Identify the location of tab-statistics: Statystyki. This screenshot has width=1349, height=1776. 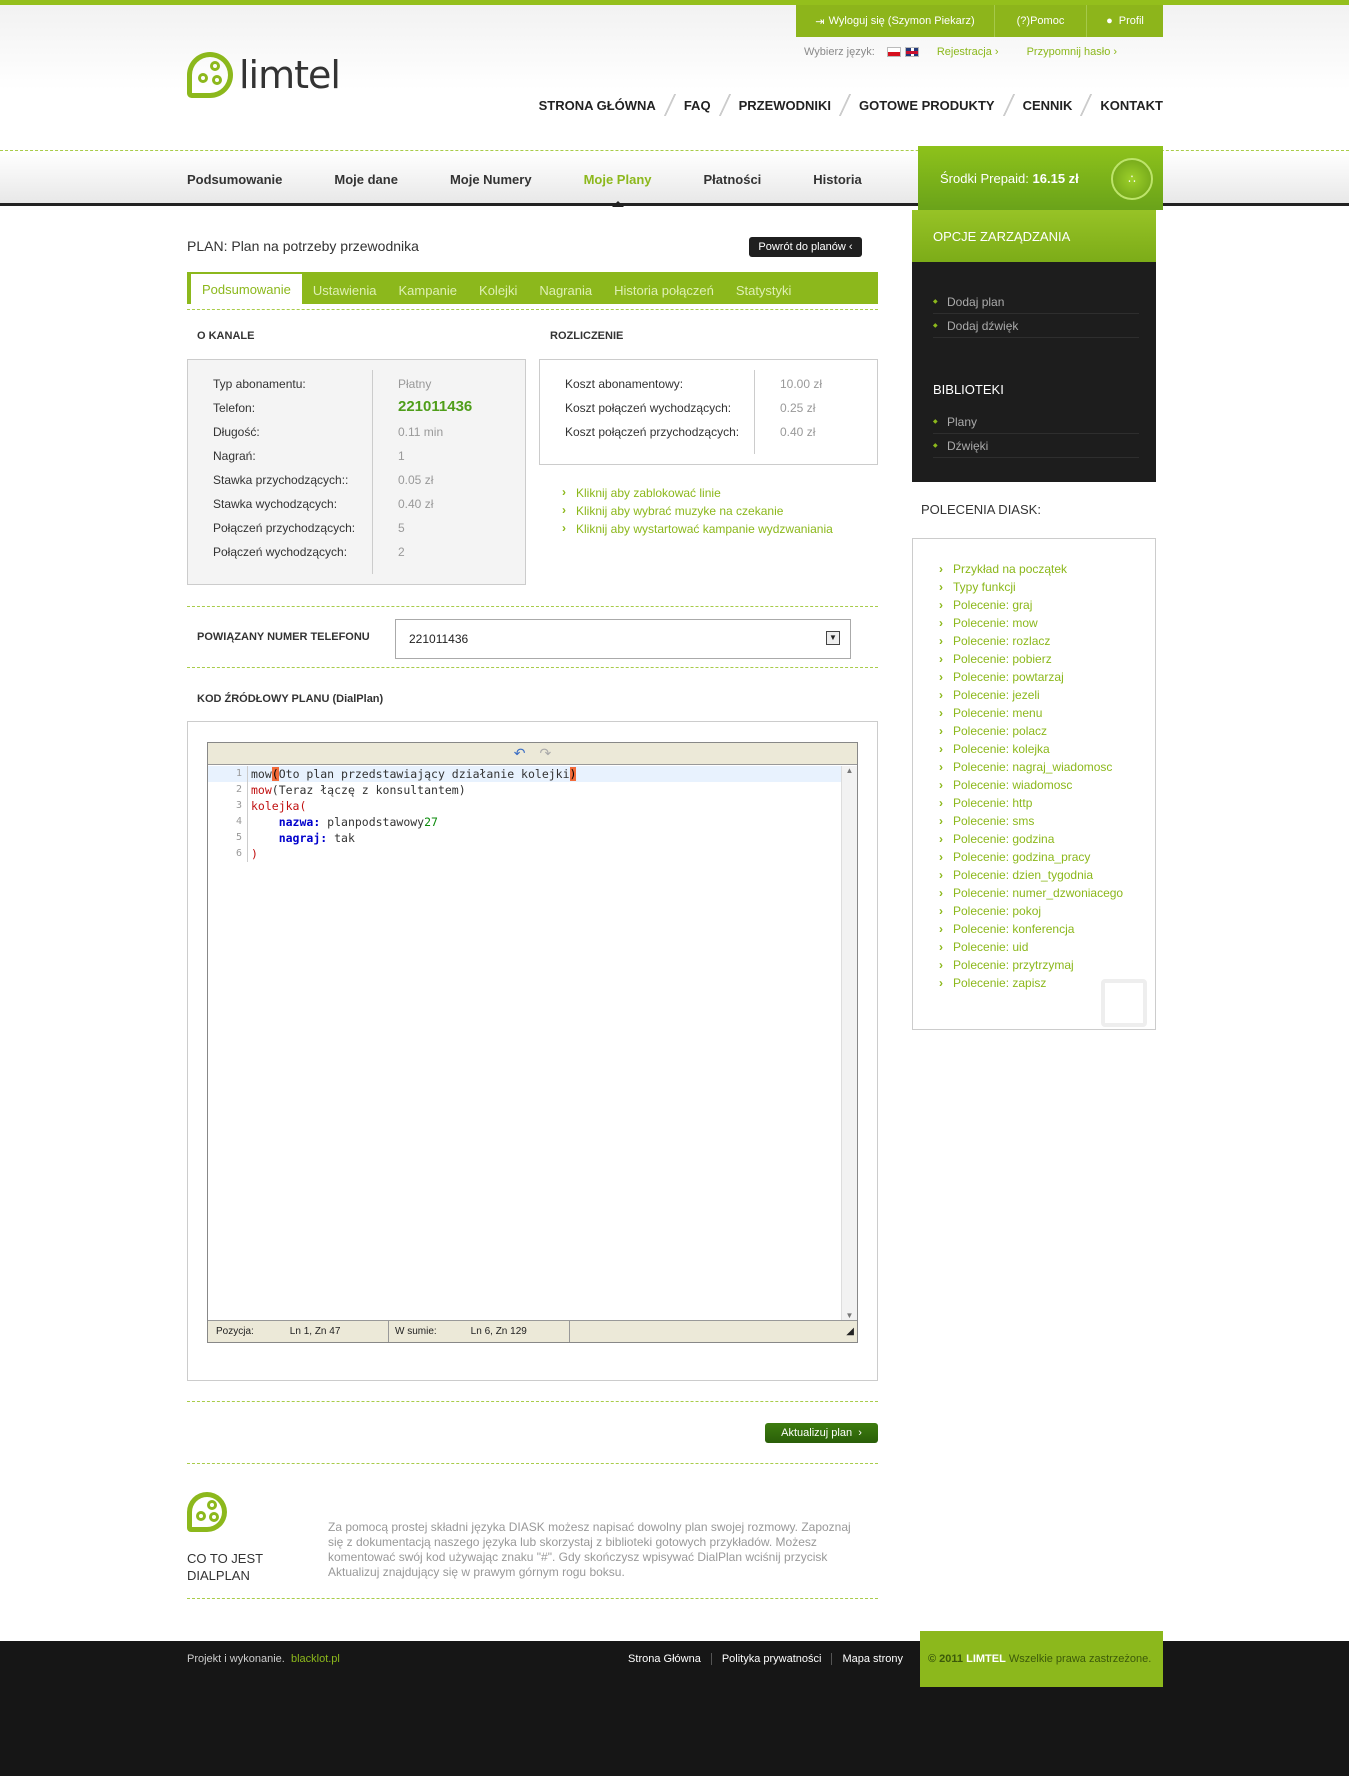
(764, 290).